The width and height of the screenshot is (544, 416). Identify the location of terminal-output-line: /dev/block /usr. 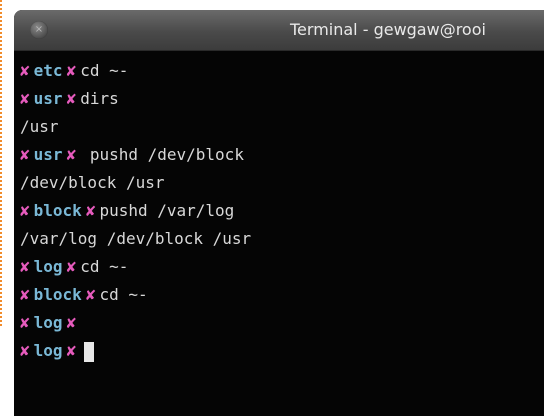
(282, 183).